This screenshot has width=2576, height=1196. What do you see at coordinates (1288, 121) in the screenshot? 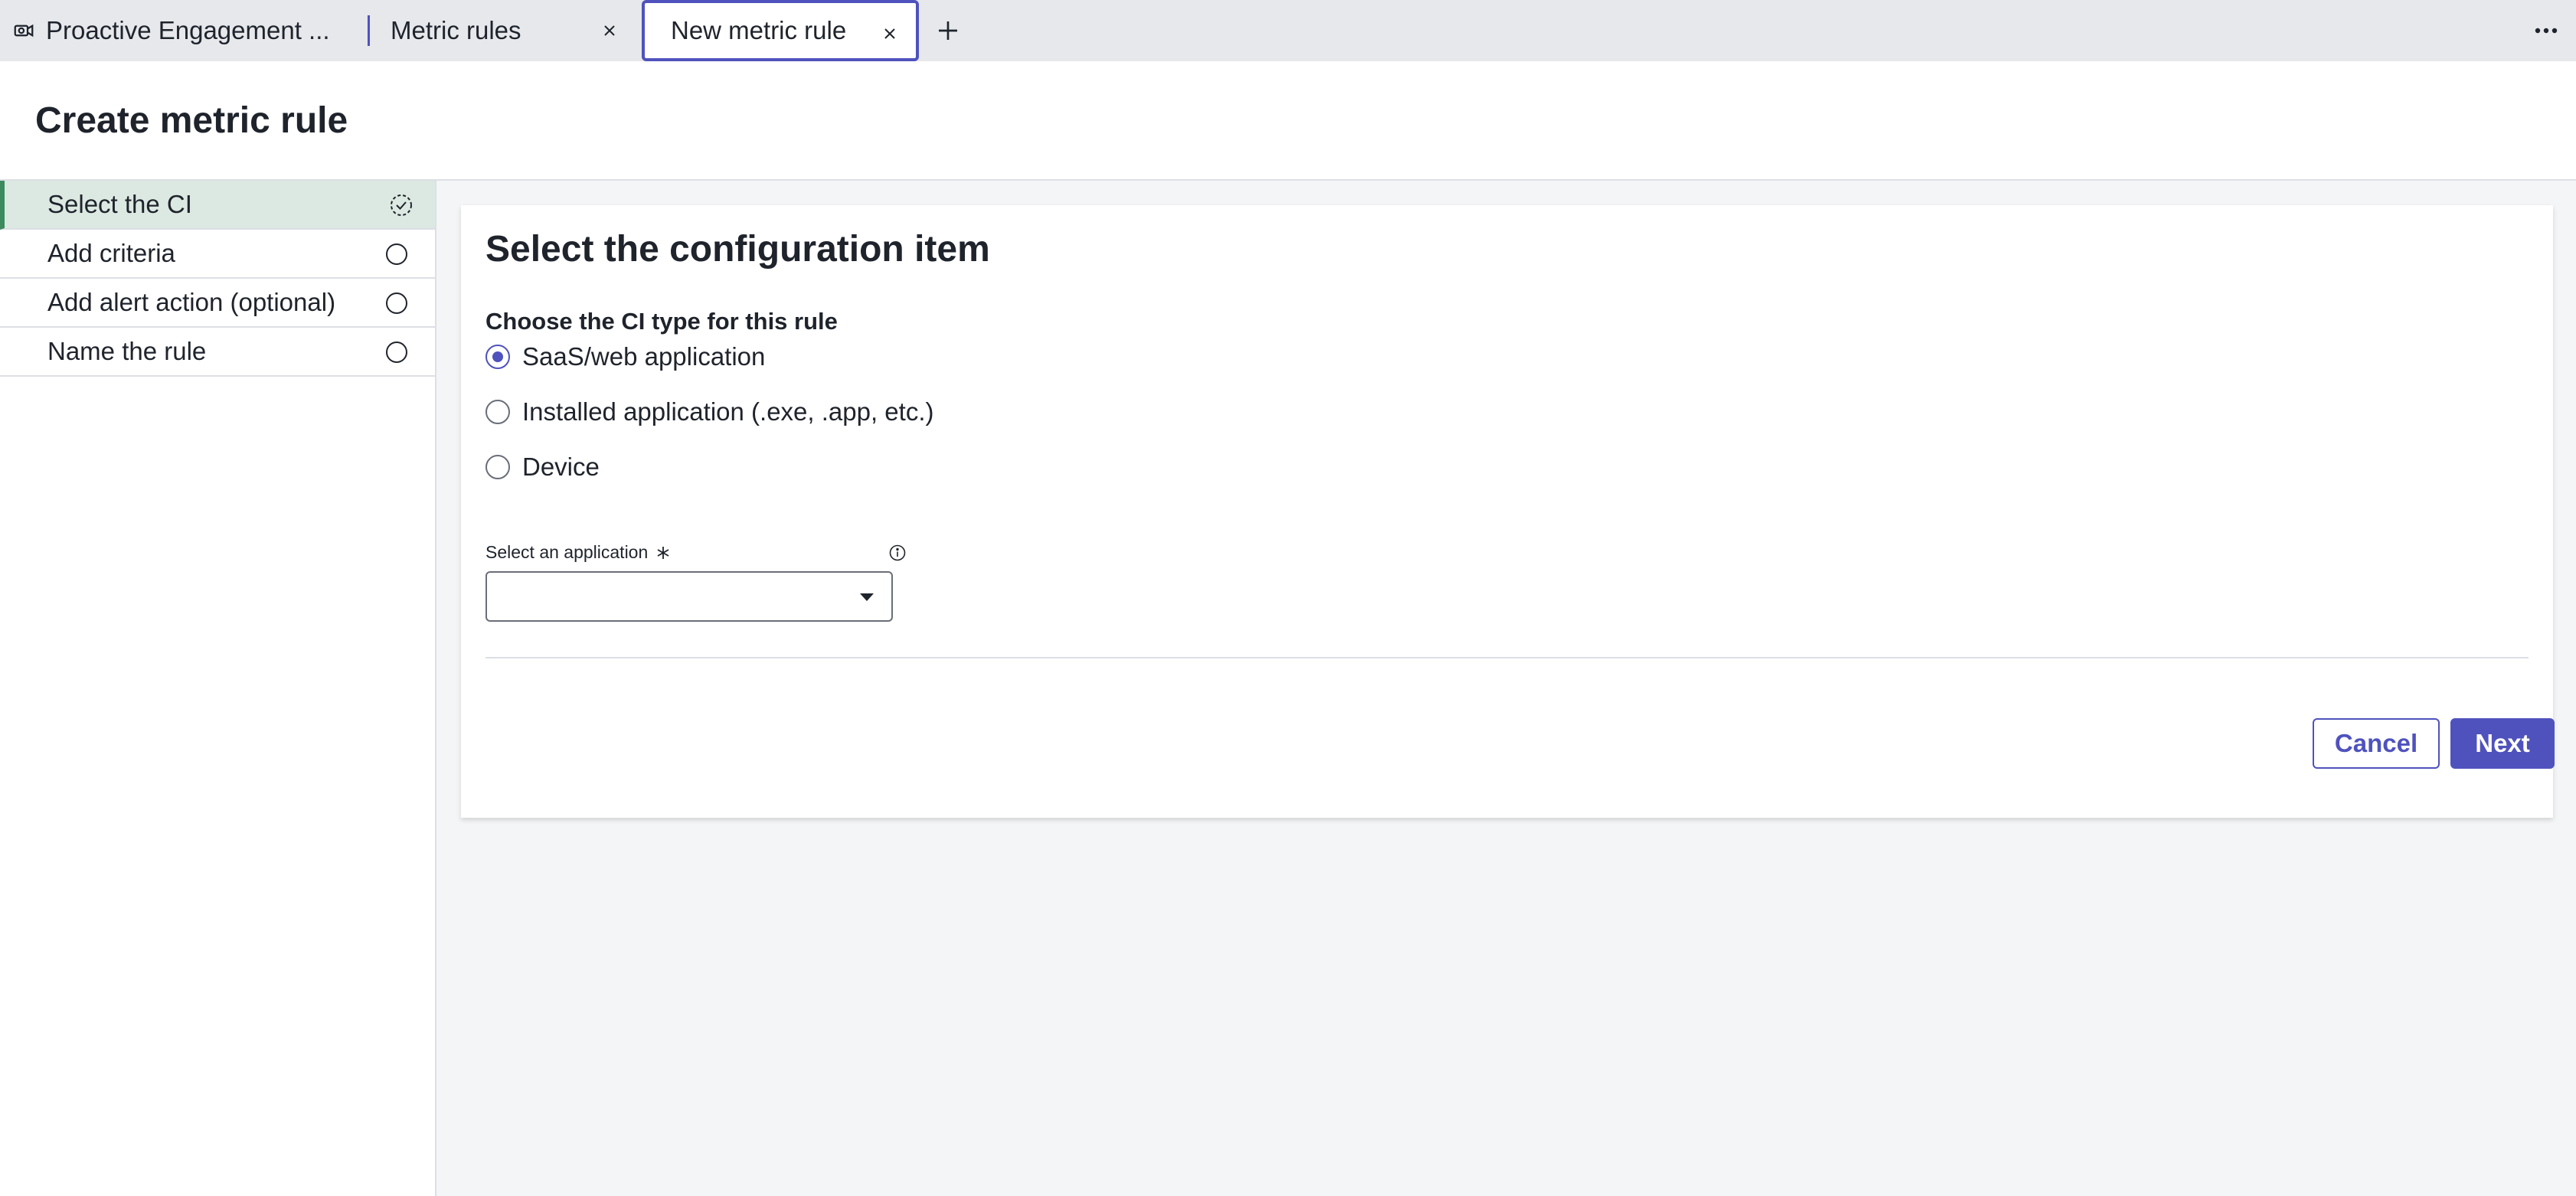
I see `page-header: Create metric rule` at bounding box center [1288, 121].